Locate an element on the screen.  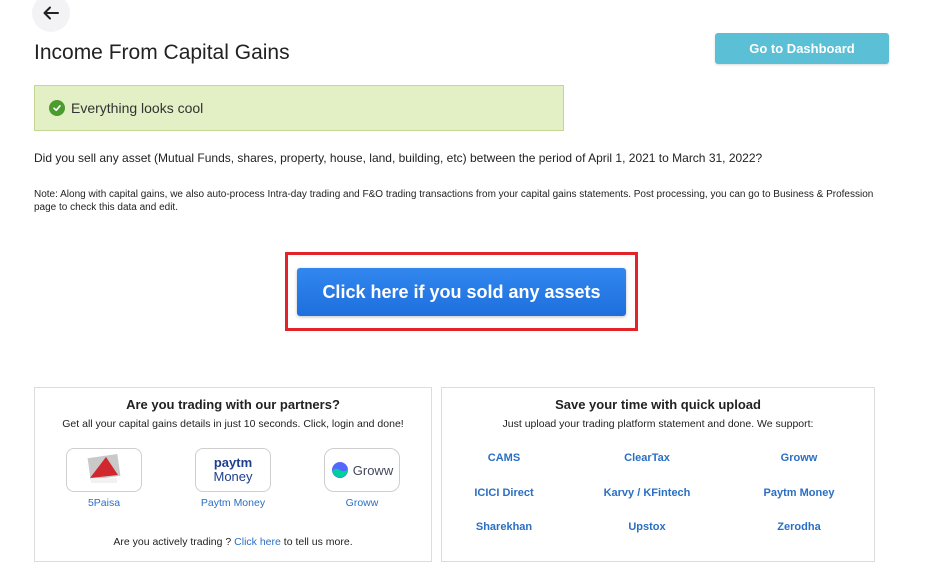
partner-name: Groww is located at coordinates (362, 503).